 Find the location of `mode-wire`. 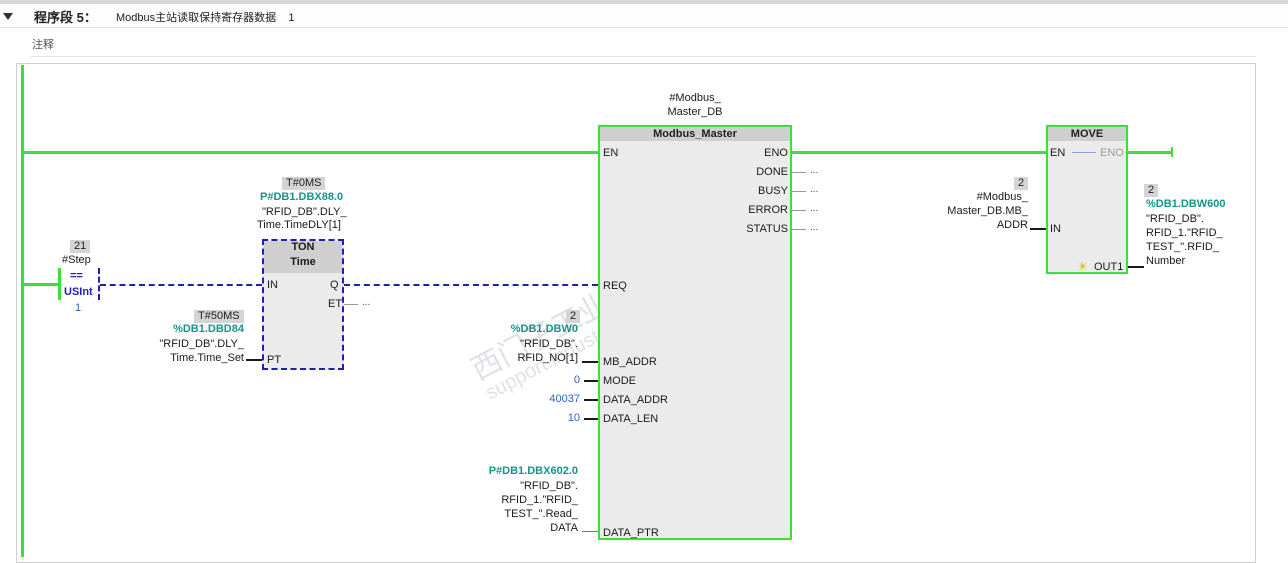

mode-wire is located at coordinates (591, 381).